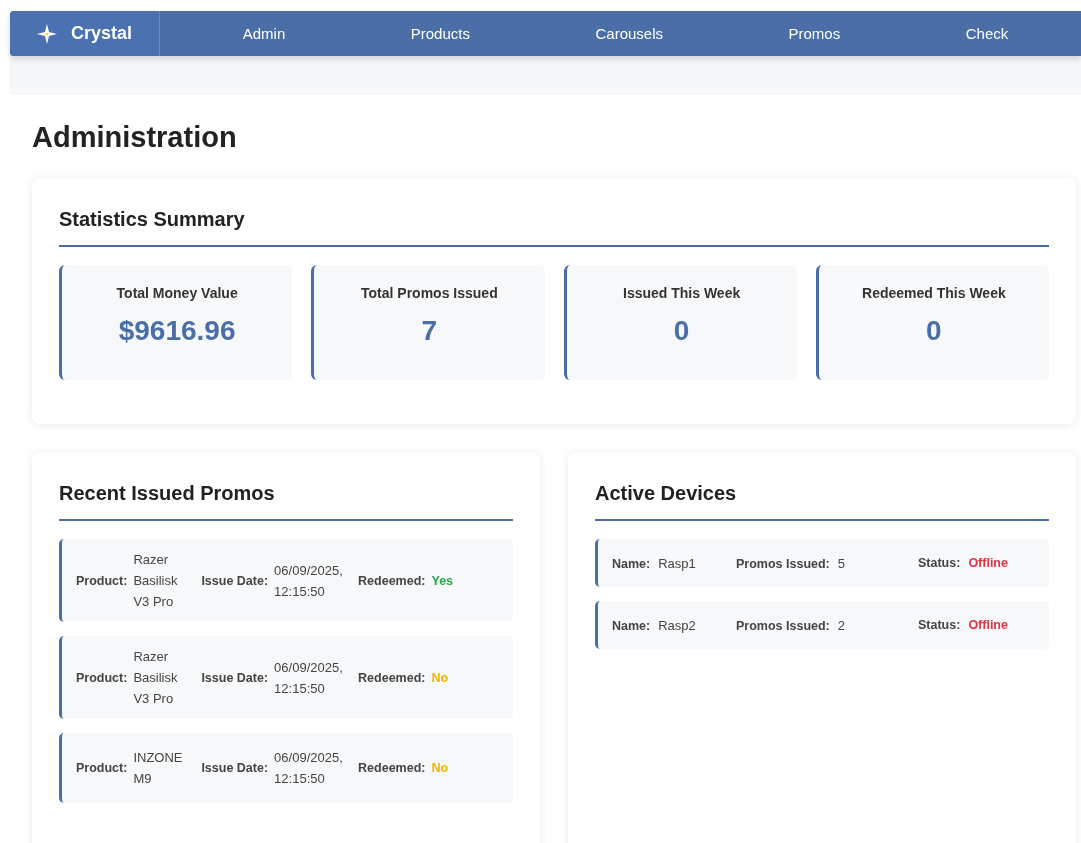  What do you see at coordinates (987, 33) in the screenshot?
I see `nav-link: Check` at bounding box center [987, 33].